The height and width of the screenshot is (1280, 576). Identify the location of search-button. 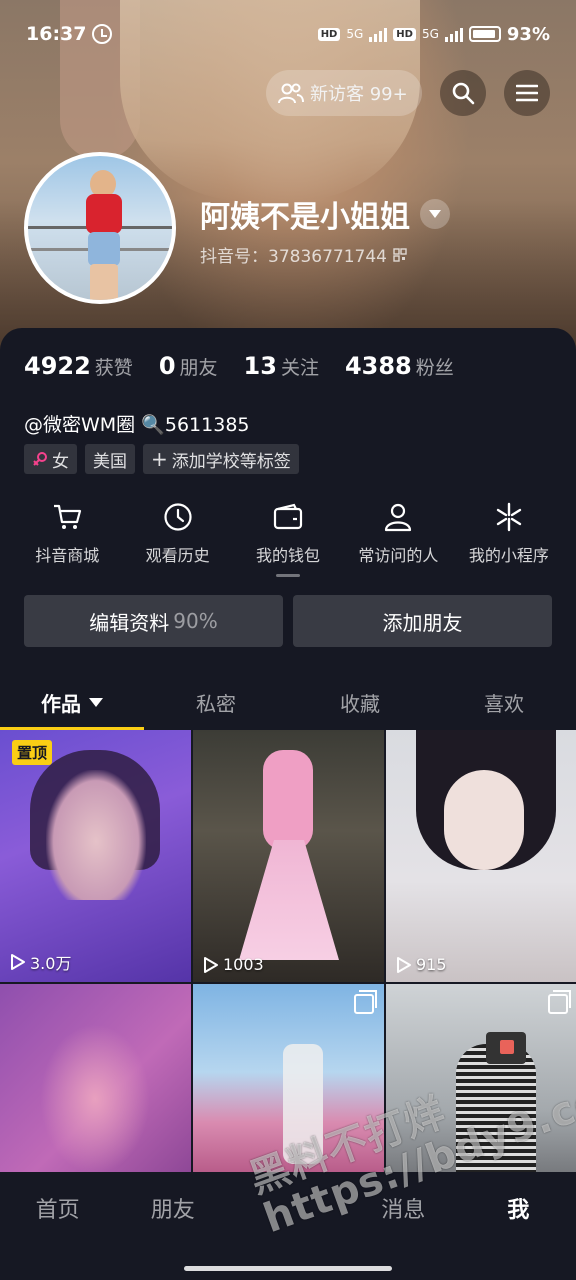
(463, 93).